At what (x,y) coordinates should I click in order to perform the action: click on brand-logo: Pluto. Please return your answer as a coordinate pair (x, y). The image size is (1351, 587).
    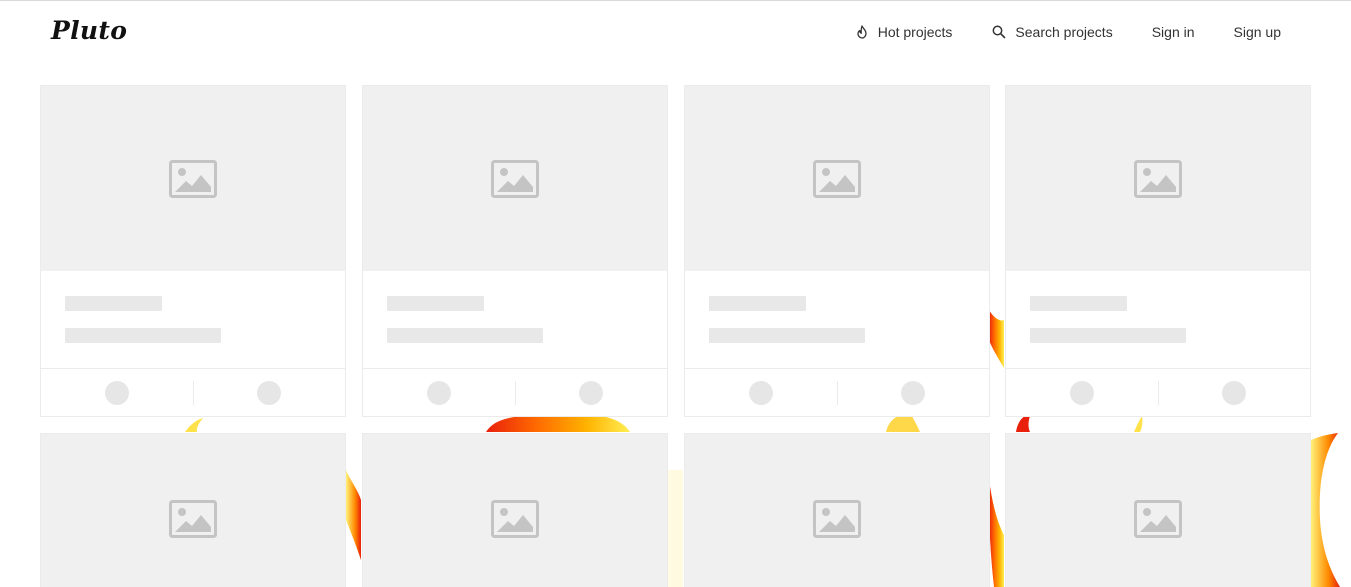
    Looking at the image, I should click on (89, 30).